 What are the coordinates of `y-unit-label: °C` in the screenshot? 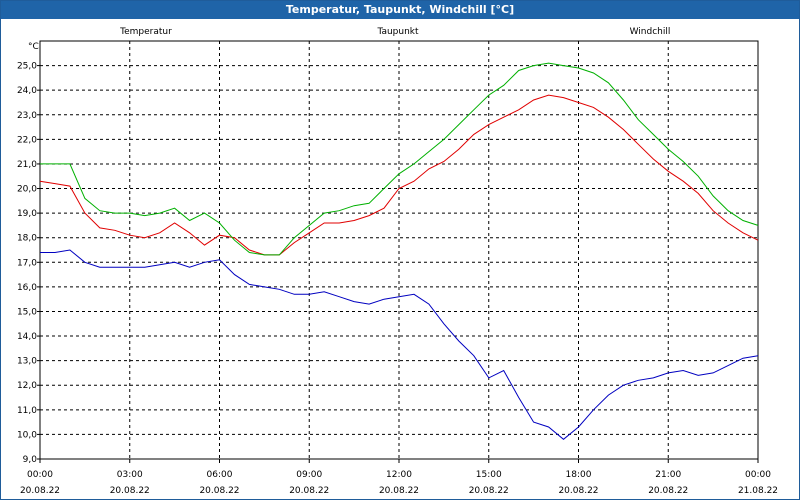 It's located at (33, 47).